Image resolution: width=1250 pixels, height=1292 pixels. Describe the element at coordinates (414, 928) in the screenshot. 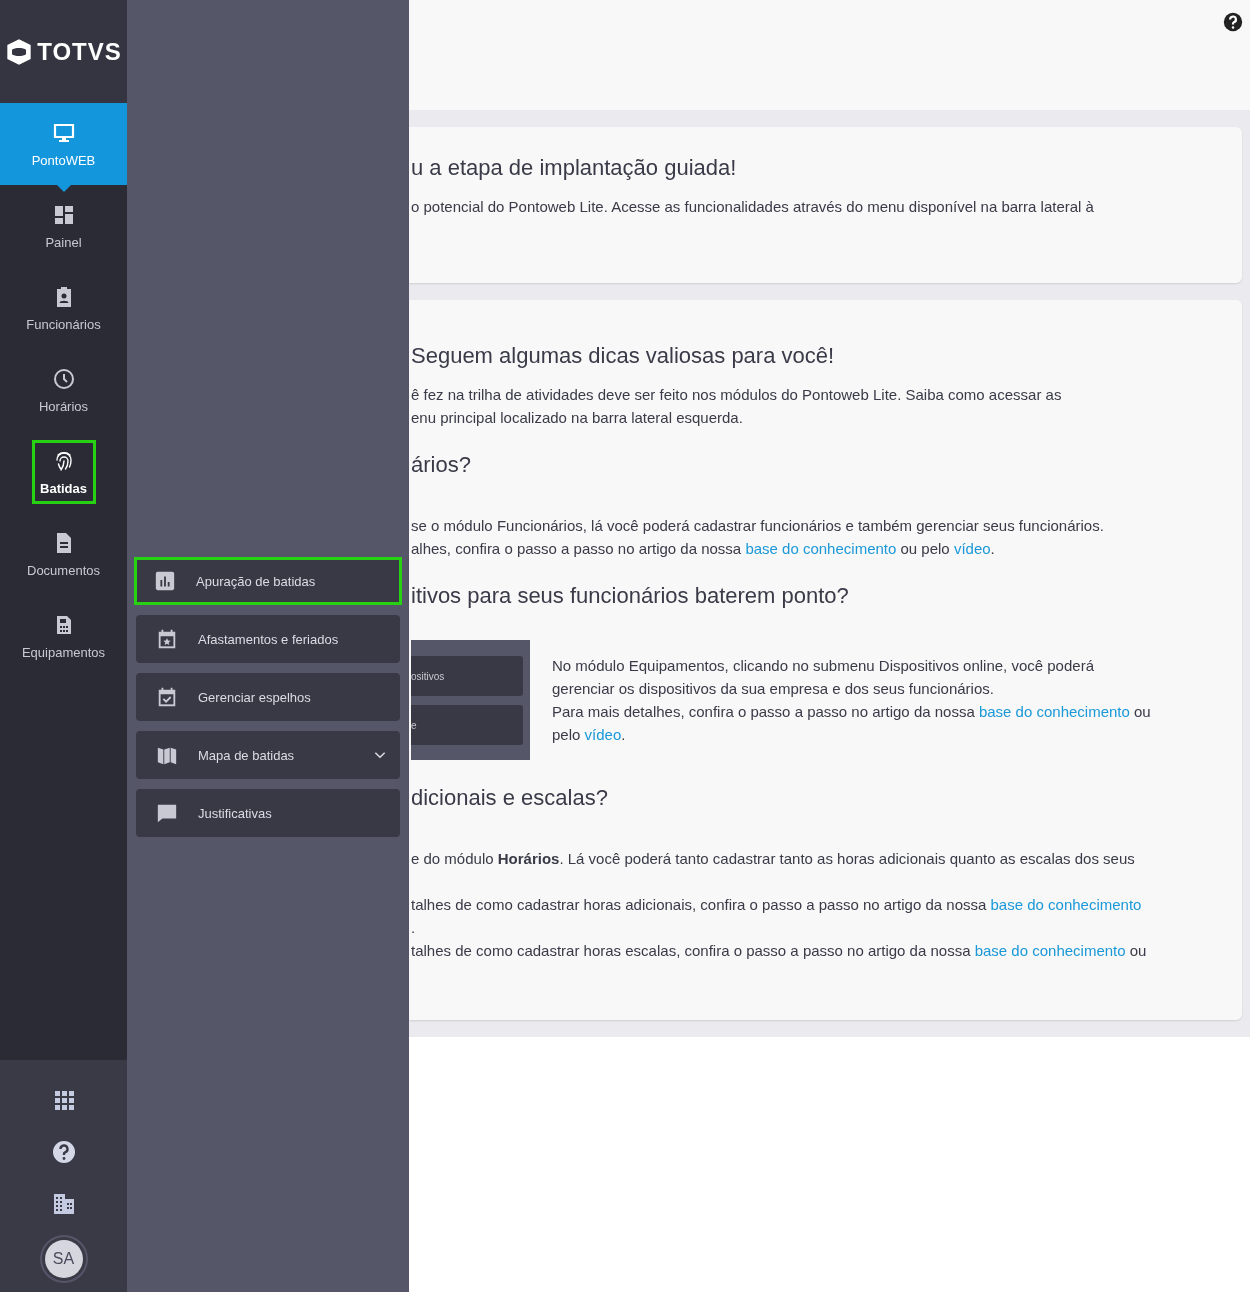

I see `paragraph: .` at that location.